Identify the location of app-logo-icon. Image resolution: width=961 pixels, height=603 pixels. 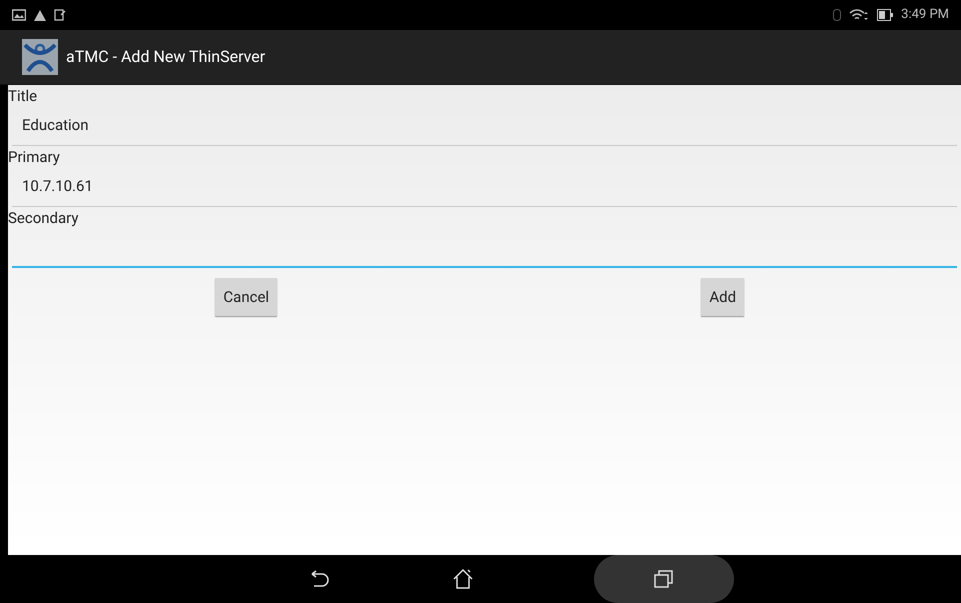
(40, 57).